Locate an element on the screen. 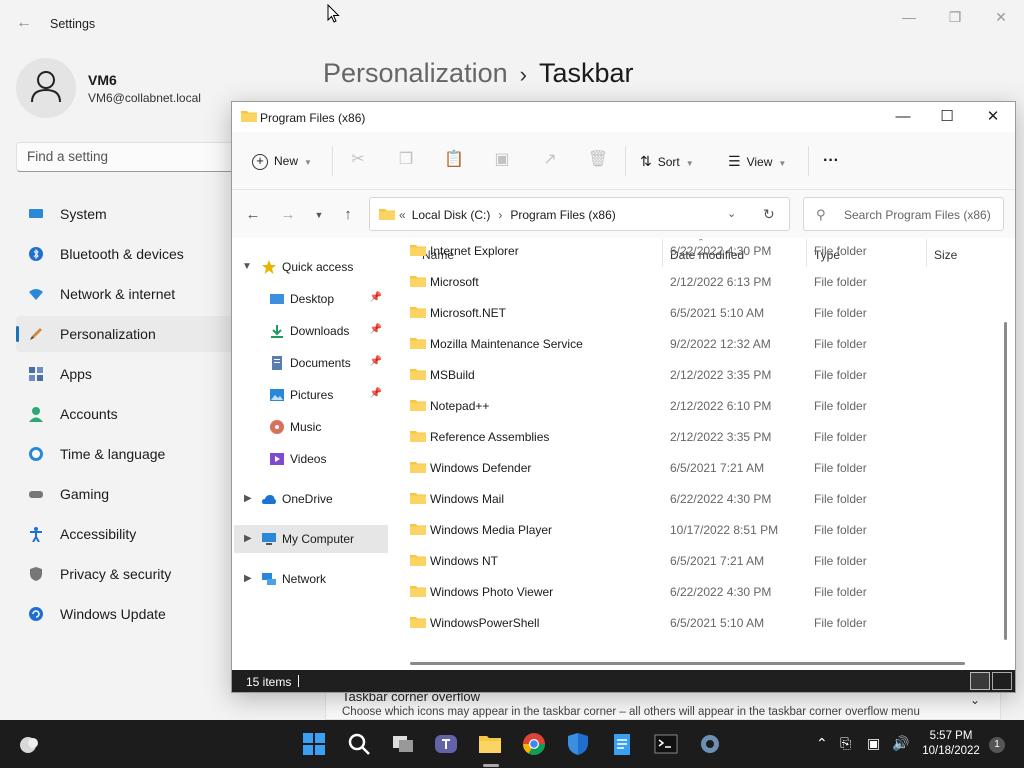 This screenshot has height=768, width=1024. nav-item-downloads: Downloads 📌 is located at coordinates (311, 331).